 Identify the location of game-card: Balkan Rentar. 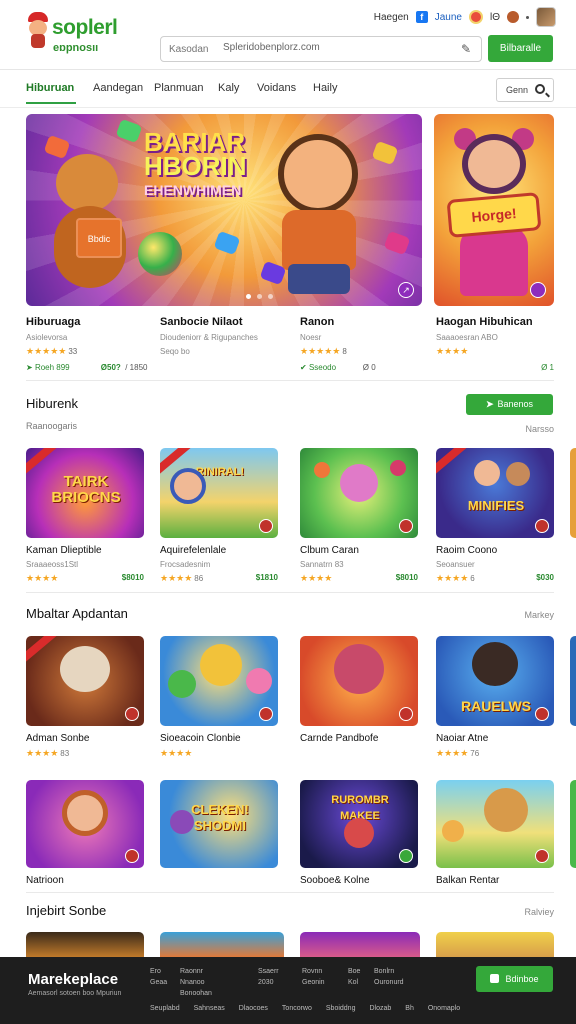
(495, 833).